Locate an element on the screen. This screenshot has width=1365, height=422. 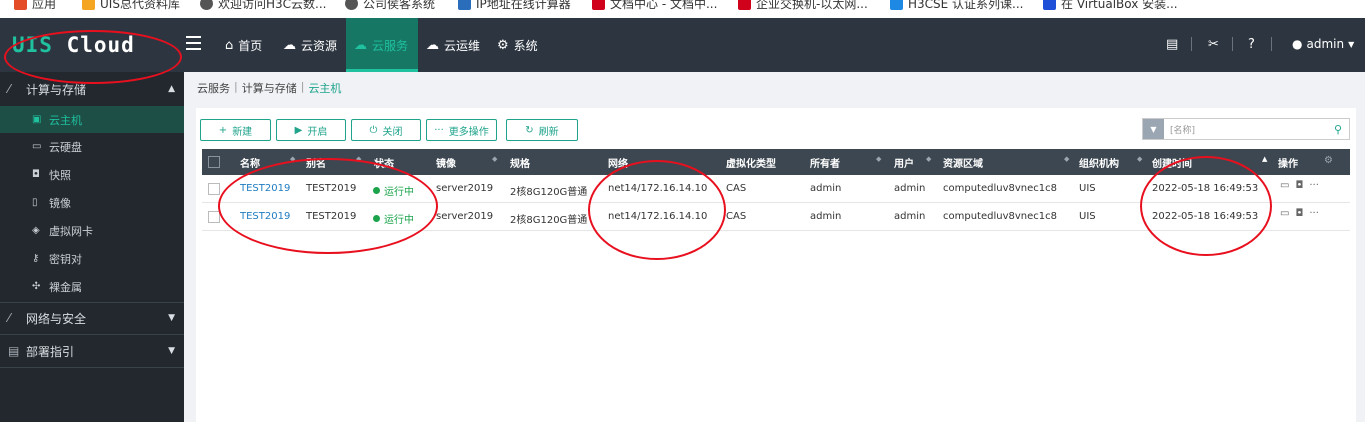
sidebar-item-vm: ▣ 云主机 is located at coordinates (92, 119).